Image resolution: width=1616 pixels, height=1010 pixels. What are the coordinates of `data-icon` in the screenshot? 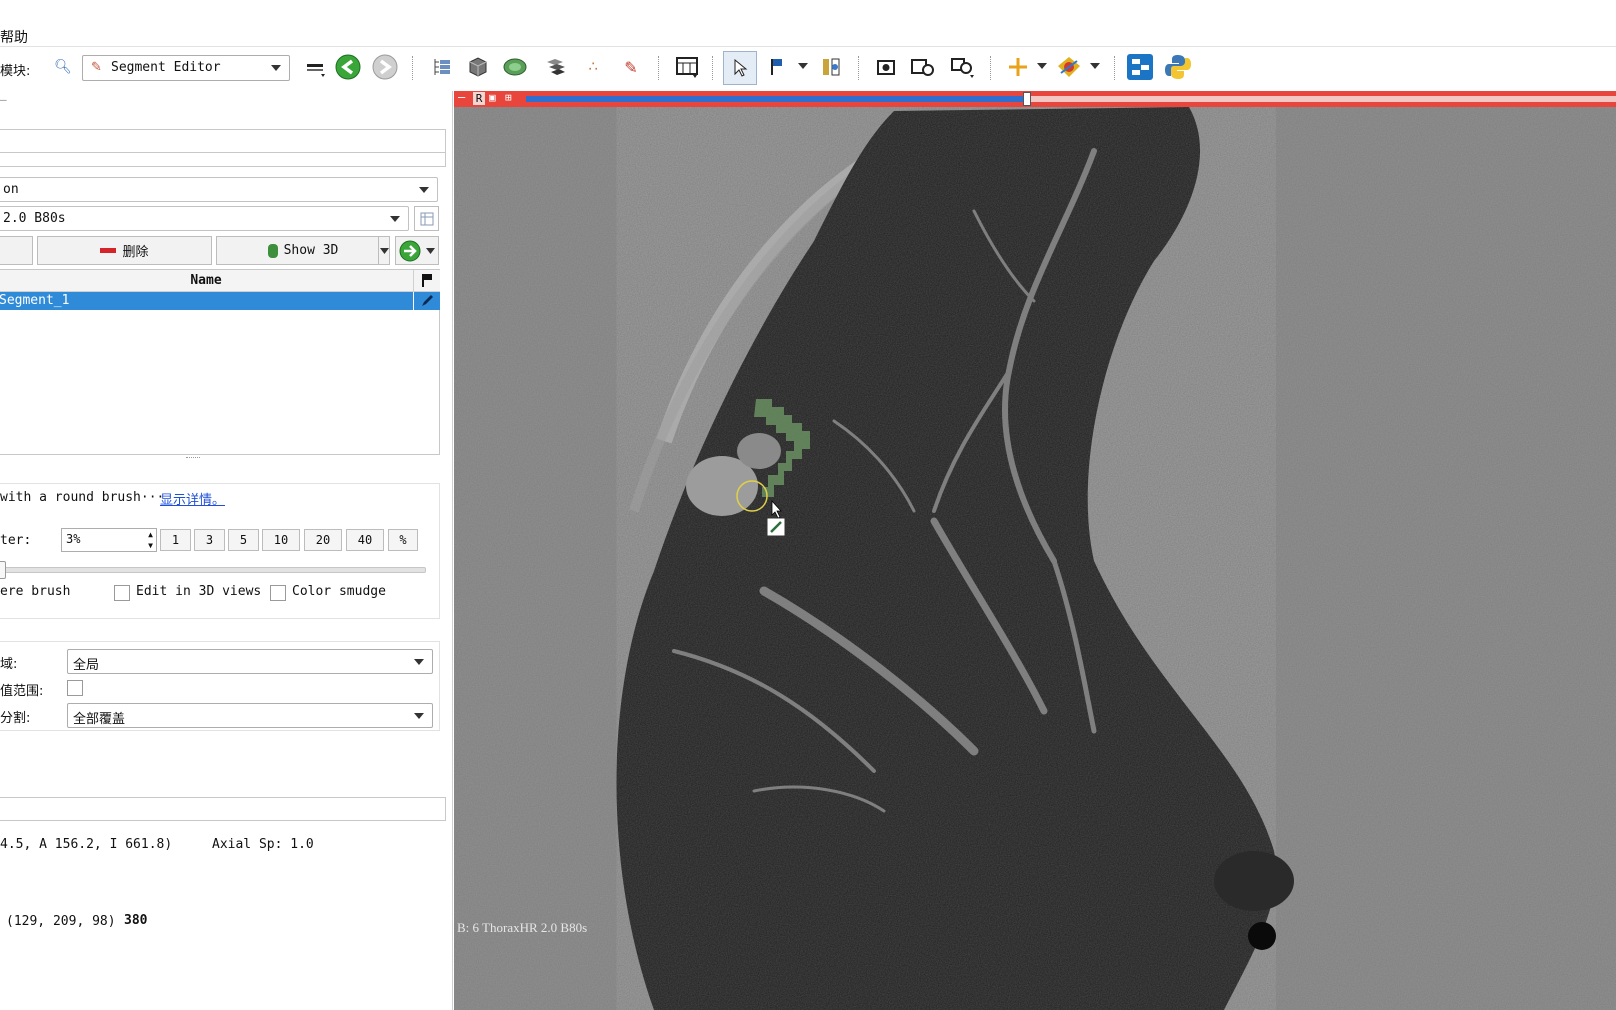 It's located at (442, 67).